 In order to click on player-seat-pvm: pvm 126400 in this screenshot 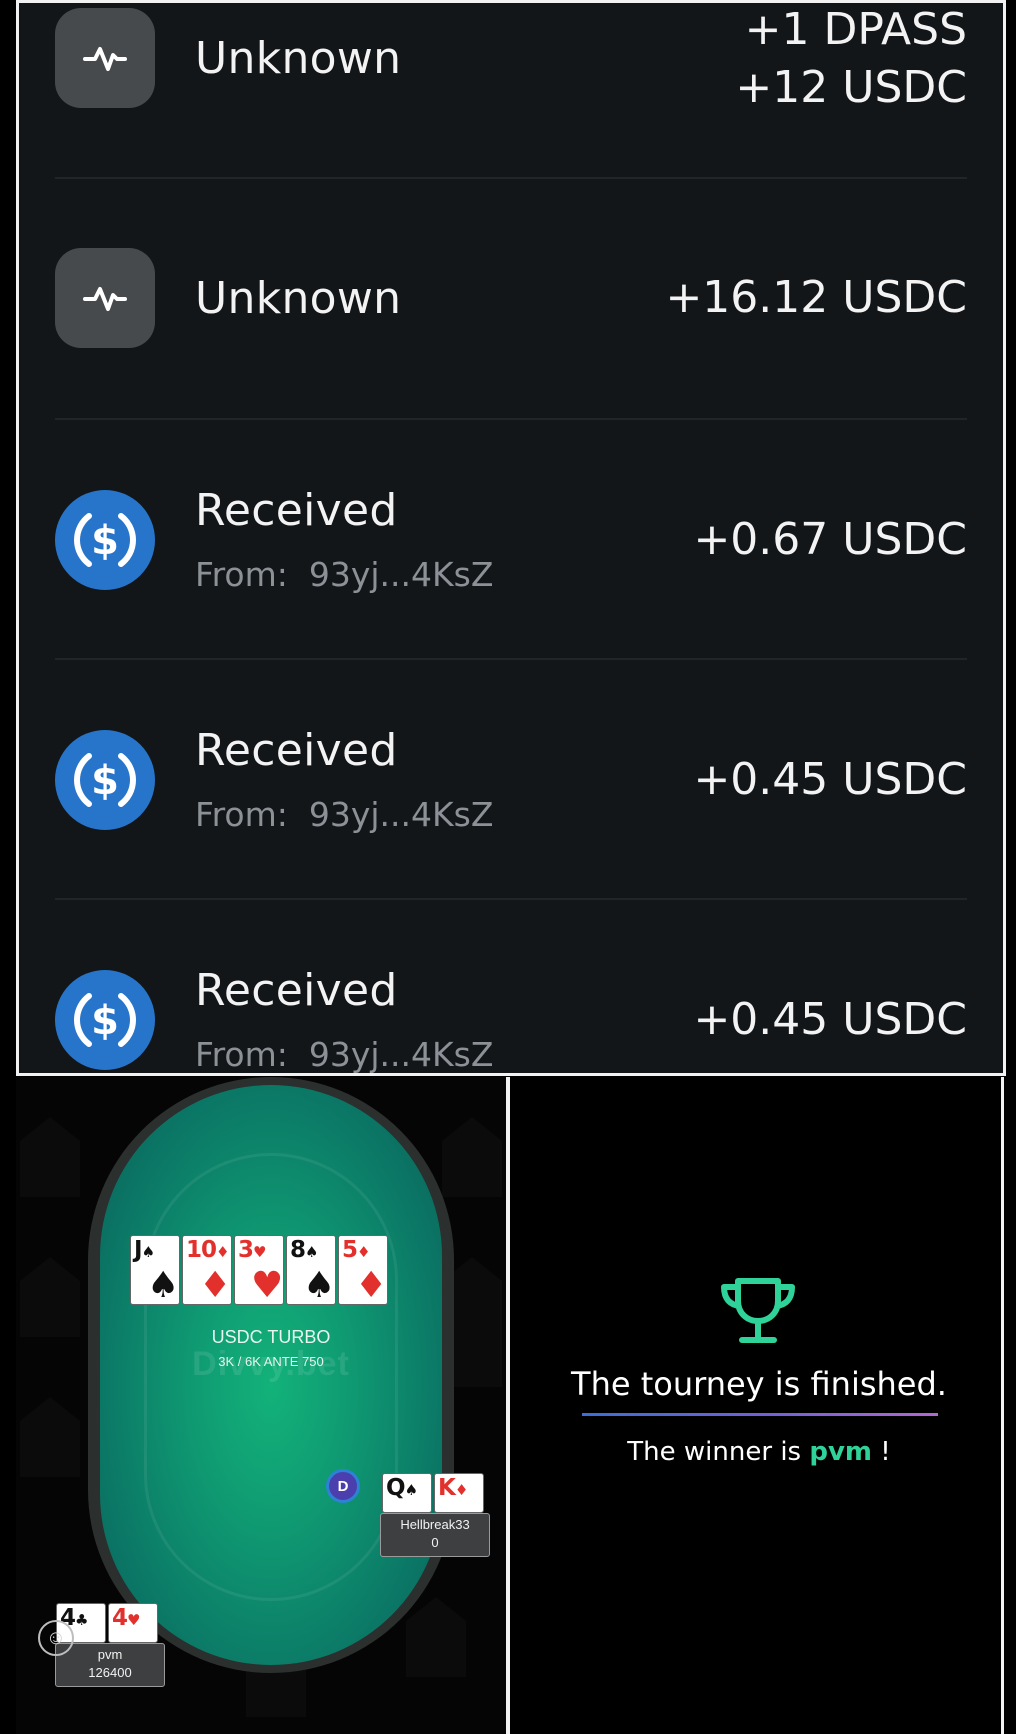, I will do `click(110, 1665)`.